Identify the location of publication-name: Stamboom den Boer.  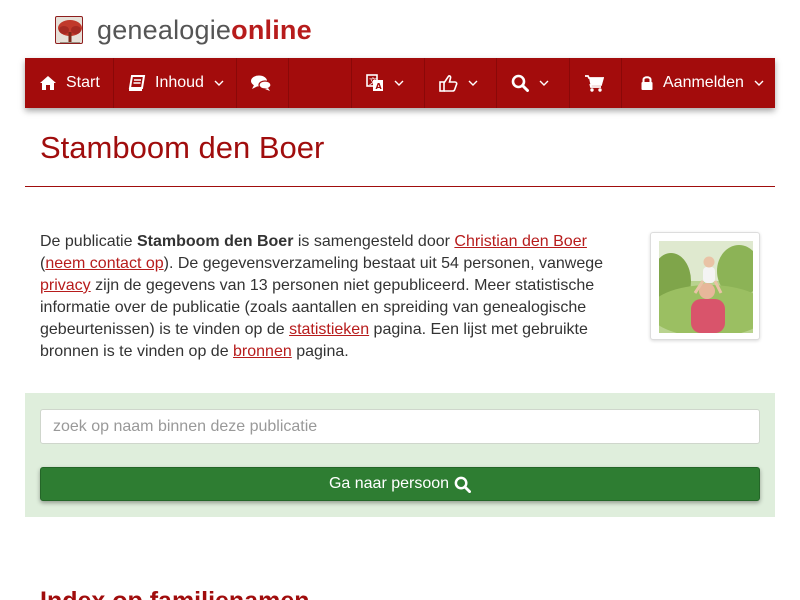
(215, 241).